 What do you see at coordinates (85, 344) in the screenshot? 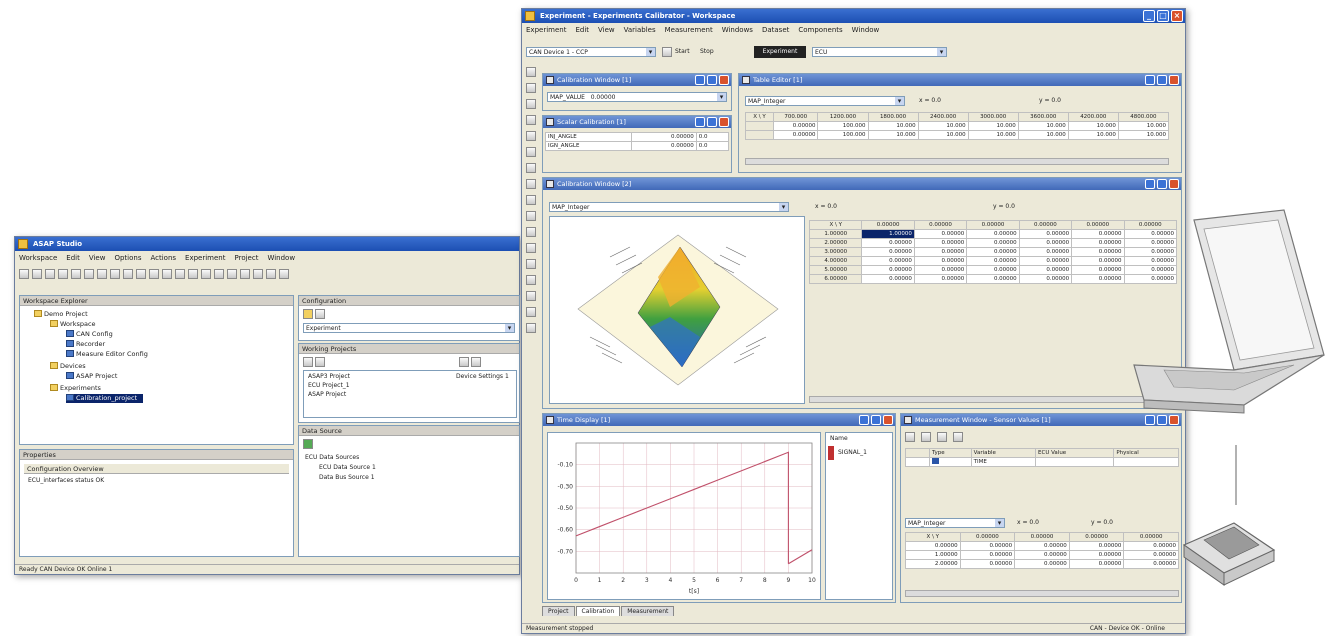
I see `tree-item: Recorder` at bounding box center [85, 344].